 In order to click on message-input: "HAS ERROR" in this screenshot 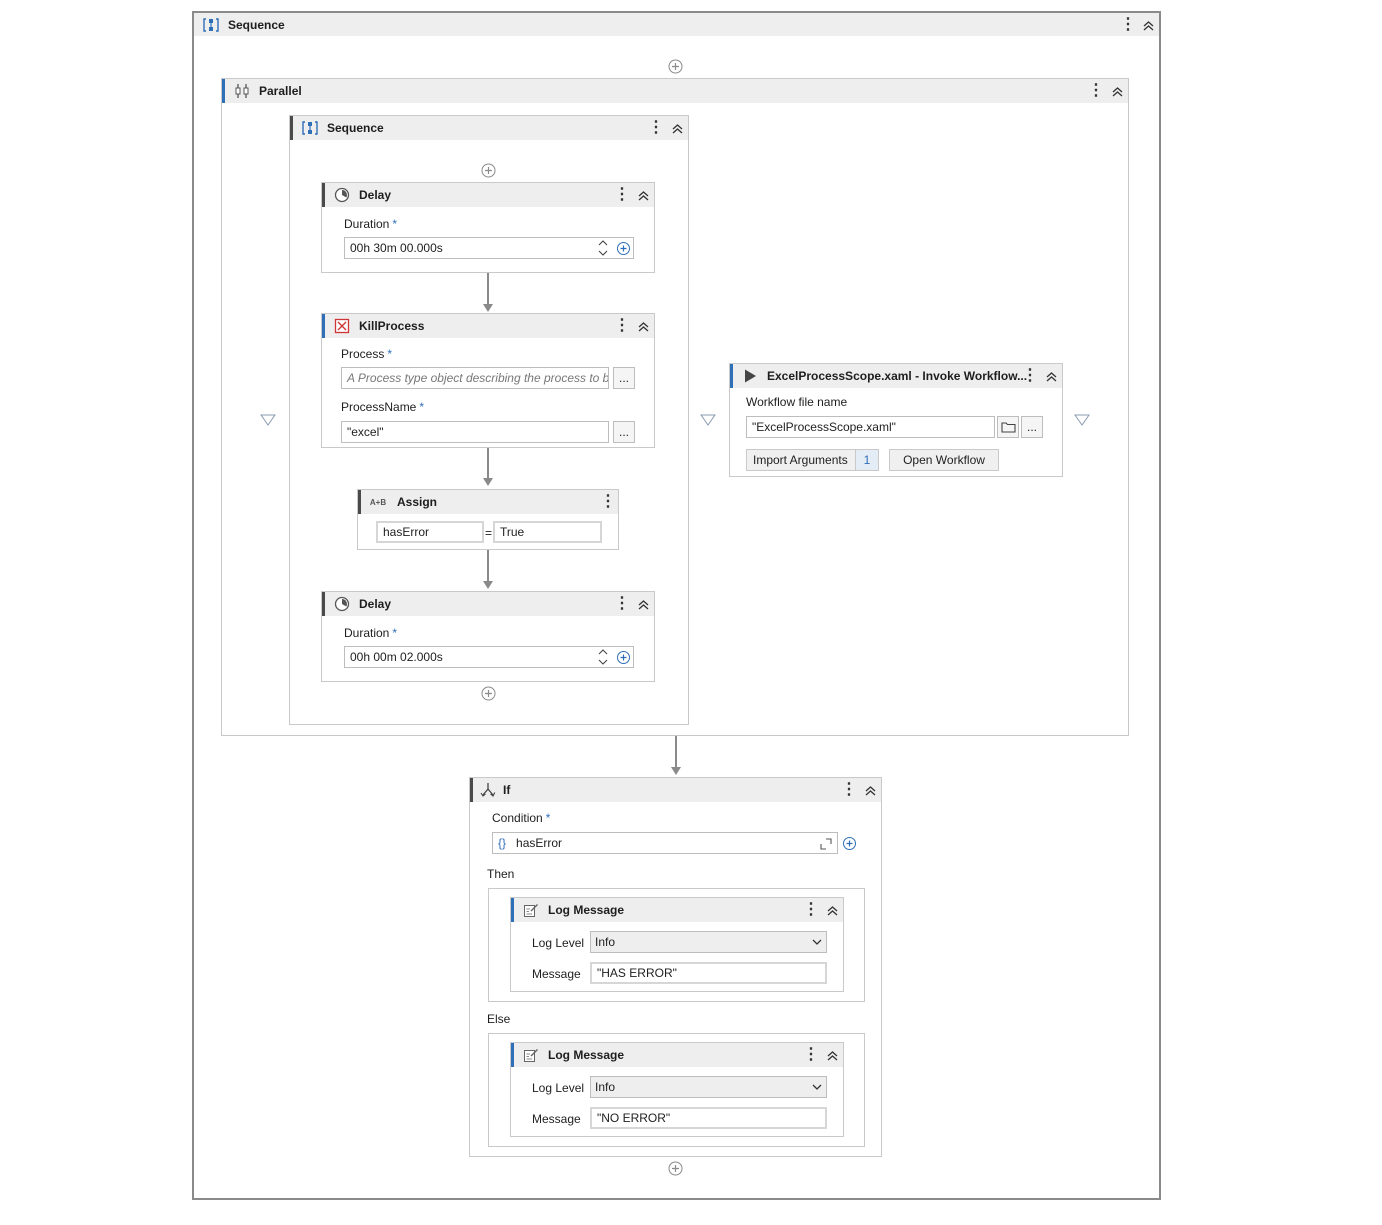, I will do `click(708, 973)`.